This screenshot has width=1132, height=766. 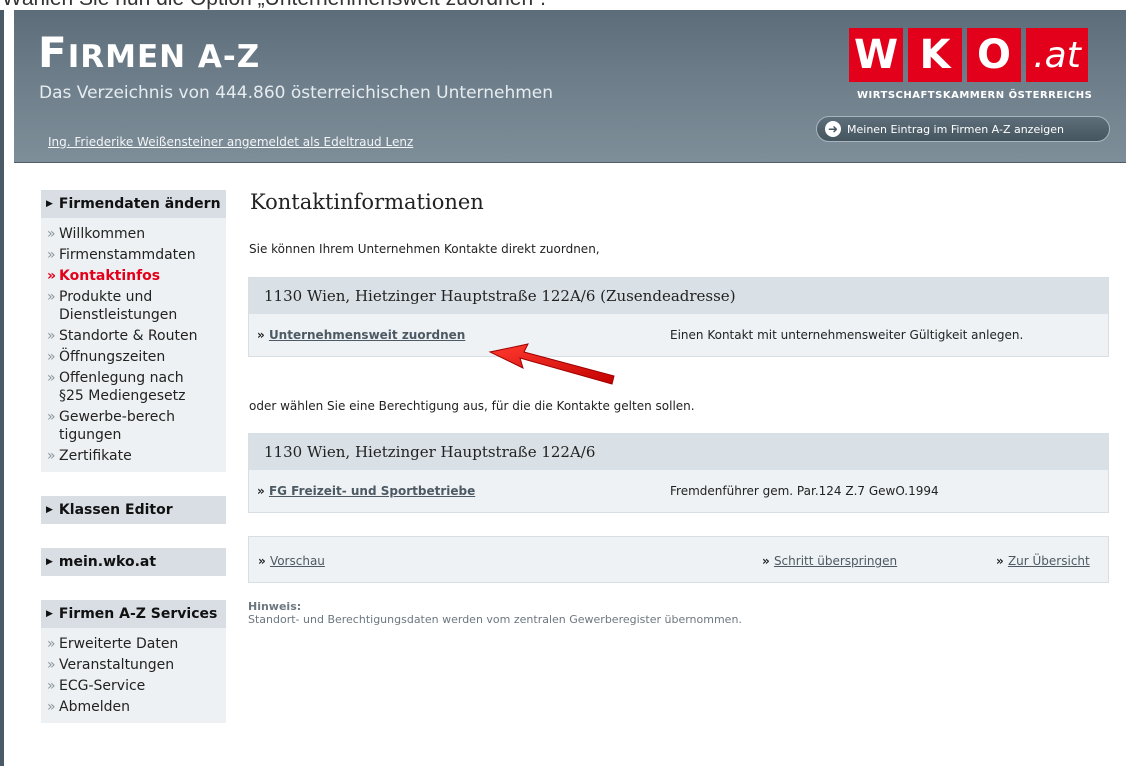 I want to click on sidebar-section-mein-wko: ▶ mein.wko.at, so click(x=133, y=562).